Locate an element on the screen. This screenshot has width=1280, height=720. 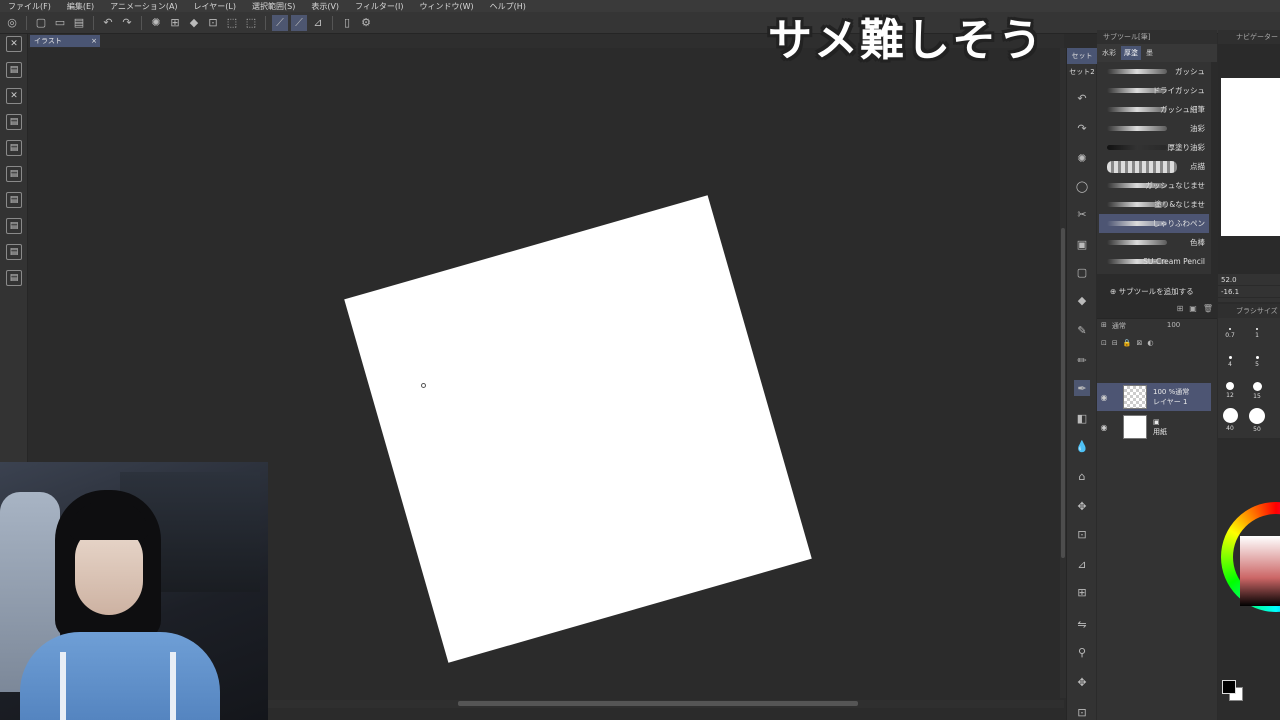
settings-icon: ⚙ is located at coordinates (366, 23).